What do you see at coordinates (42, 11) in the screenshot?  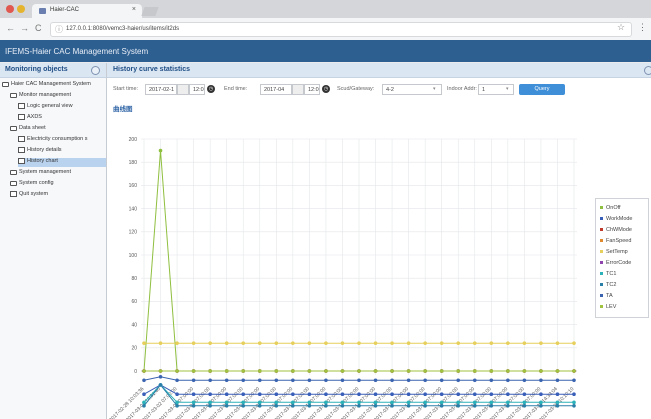 I see `tab-favicon-icon` at bounding box center [42, 11].